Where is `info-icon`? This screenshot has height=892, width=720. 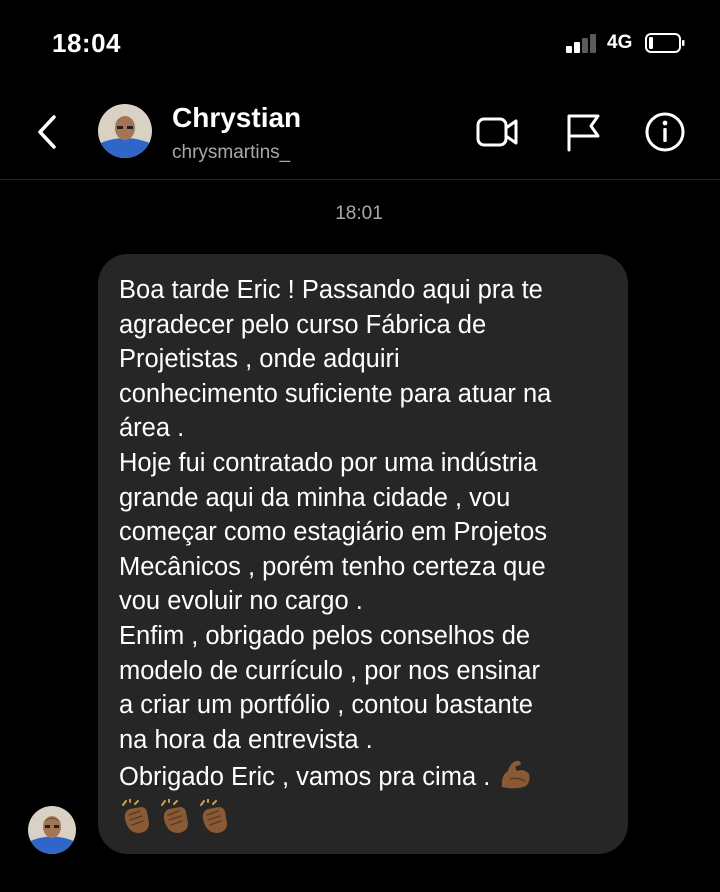 info-icon is located at coordinates (665, 132).